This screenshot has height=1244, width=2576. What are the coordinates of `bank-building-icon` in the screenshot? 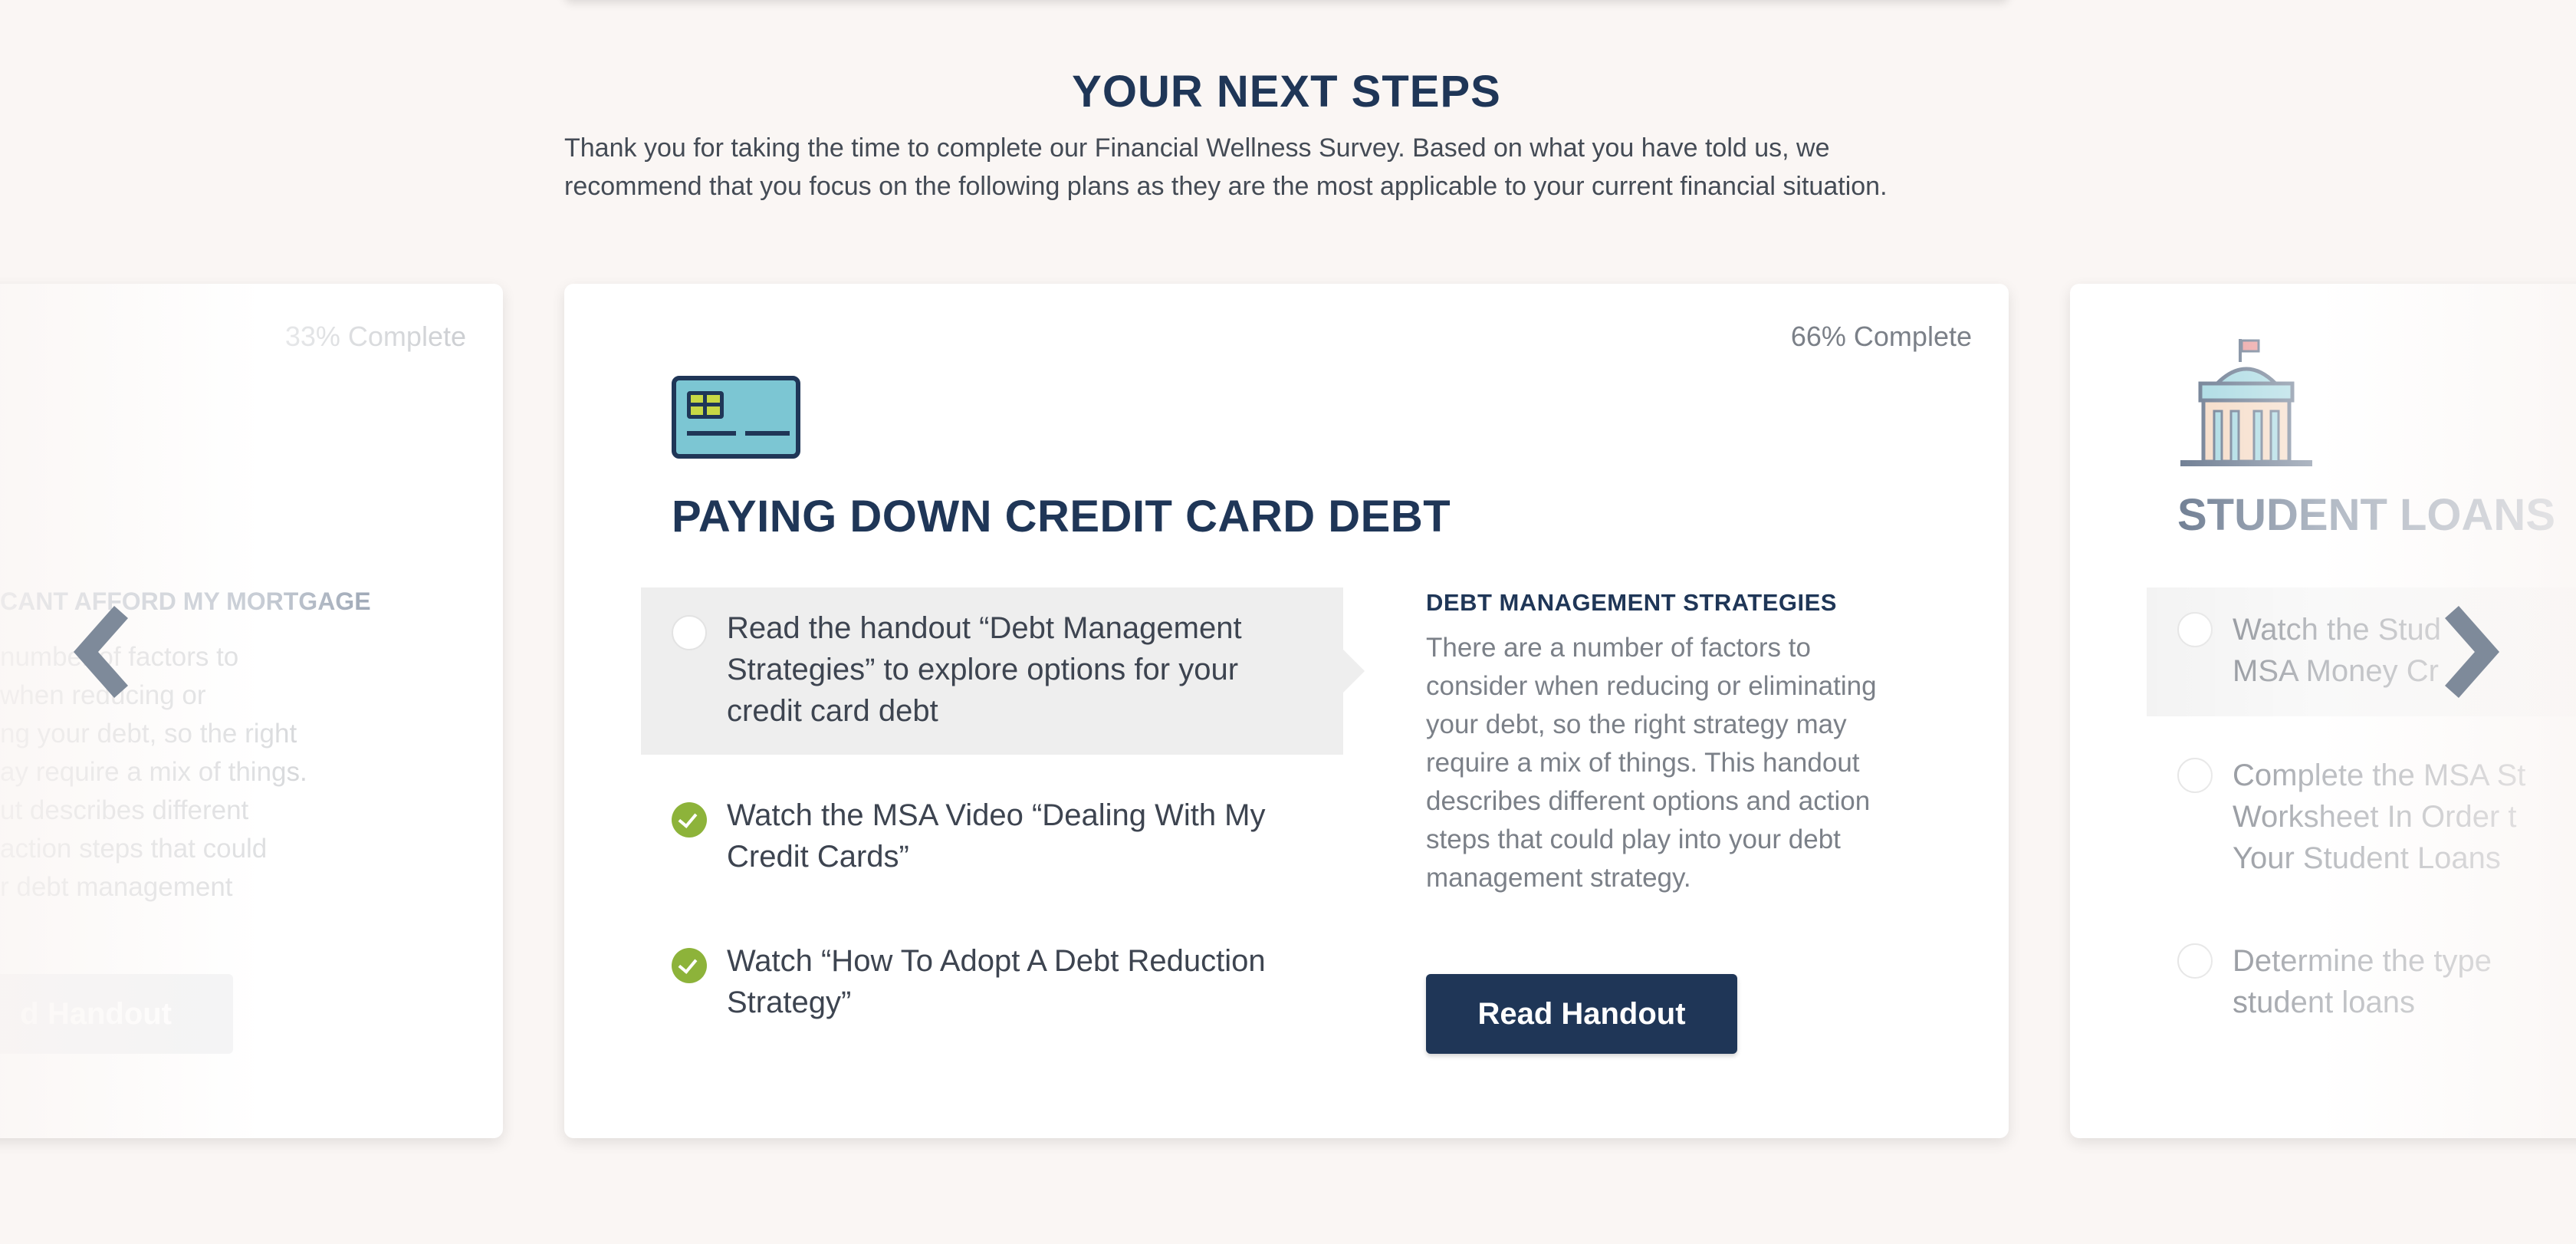 It's located at (2246, 402).